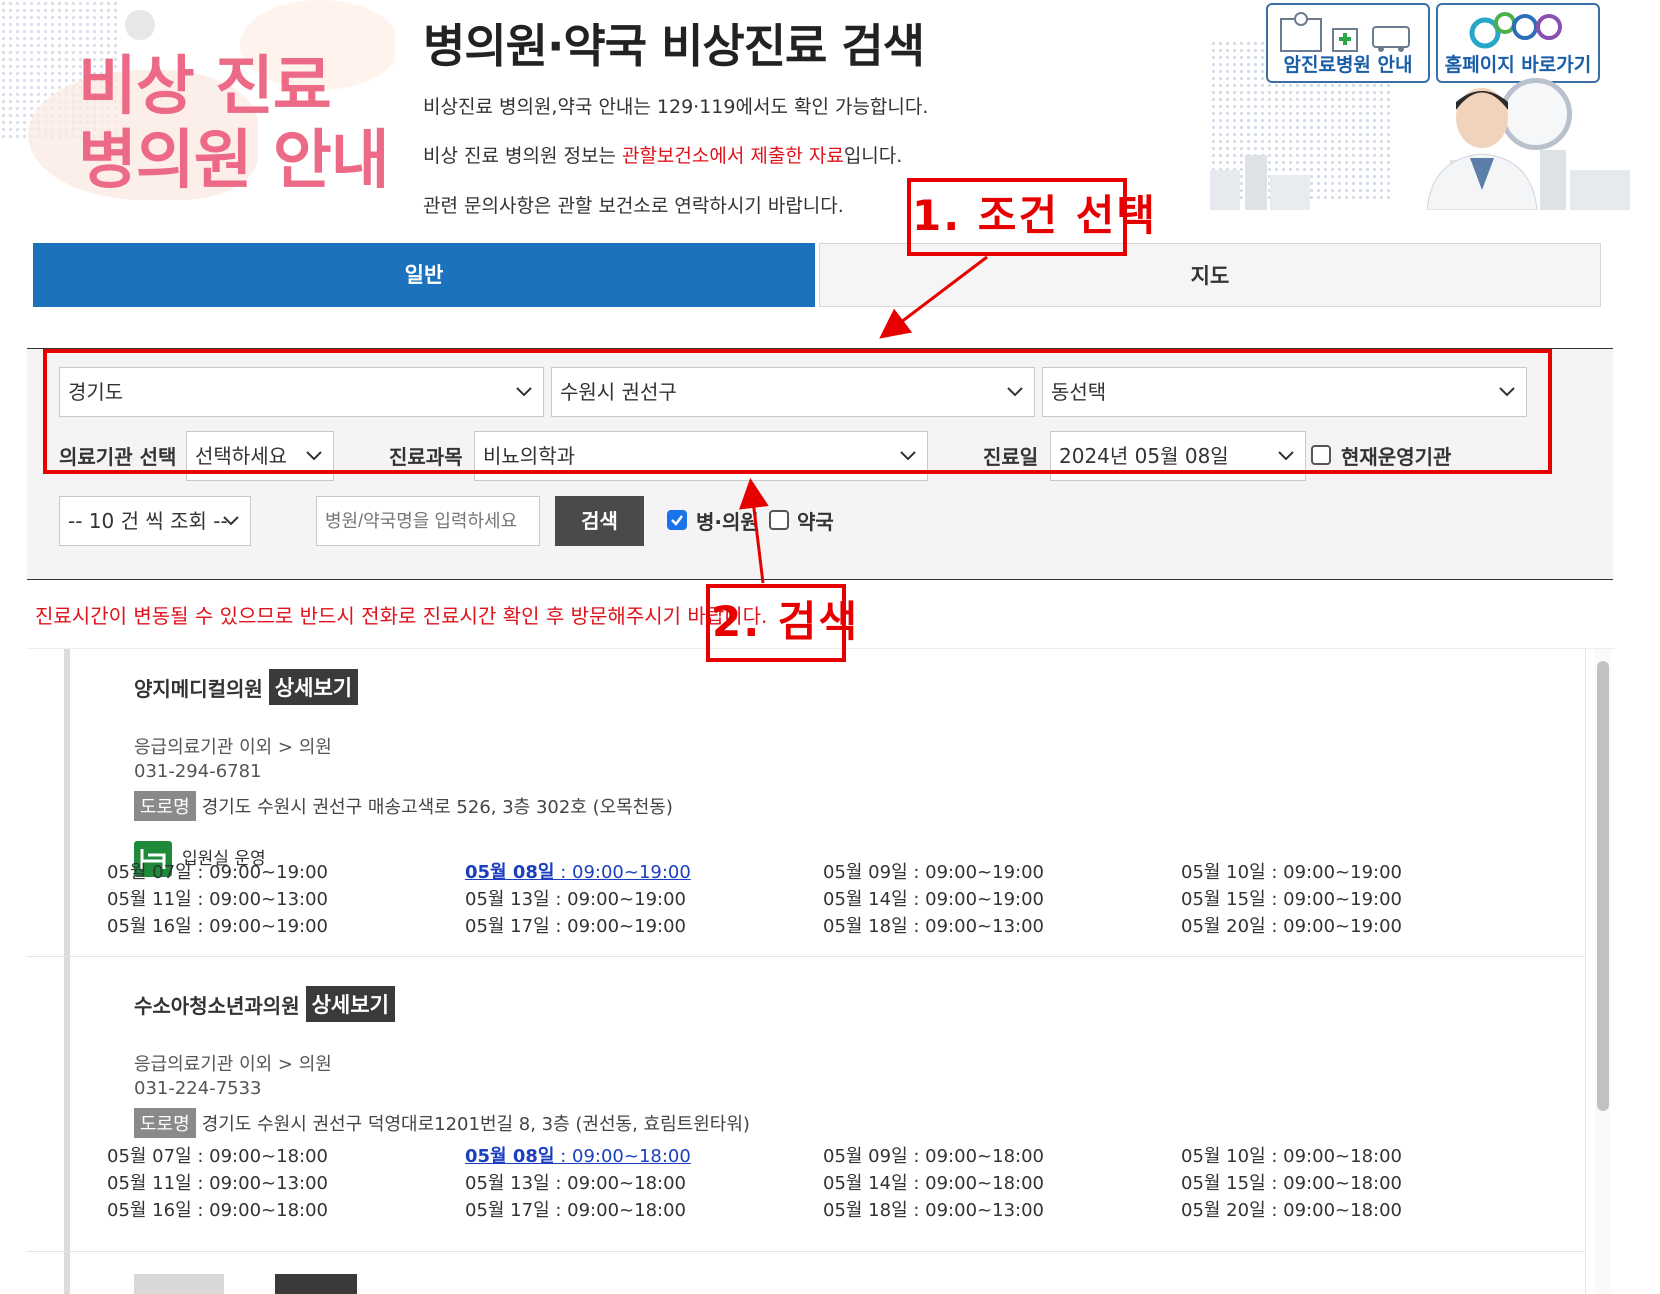 The height and width of the screenshot is (1294, 1660). I want to click on address: 도로명 경기도 수원시 권선구 매송고색로 526, 3층 302호 (오목천동), so click(403, 806).